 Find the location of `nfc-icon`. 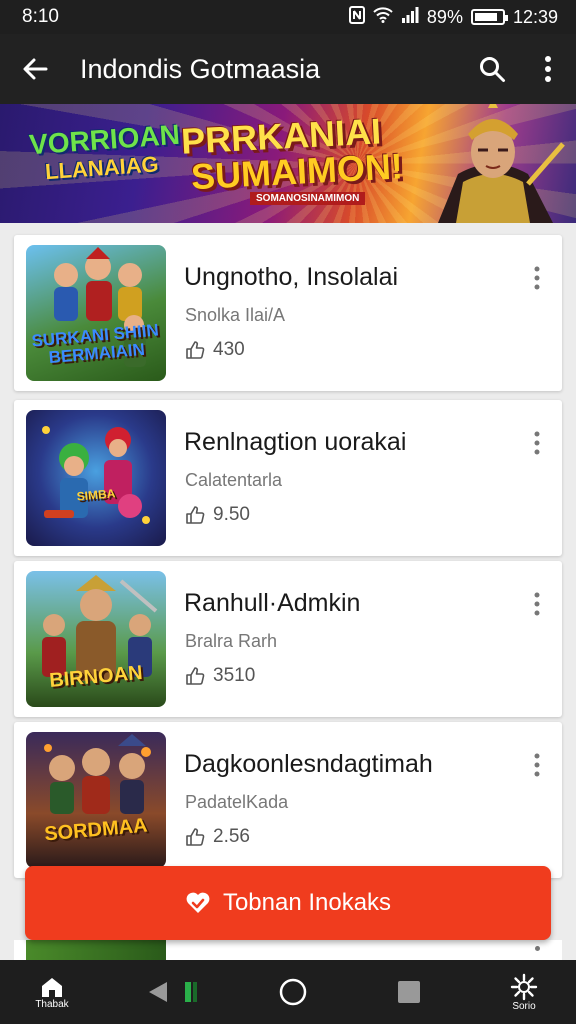

nfc-icon is located at coordinates (356, 17).